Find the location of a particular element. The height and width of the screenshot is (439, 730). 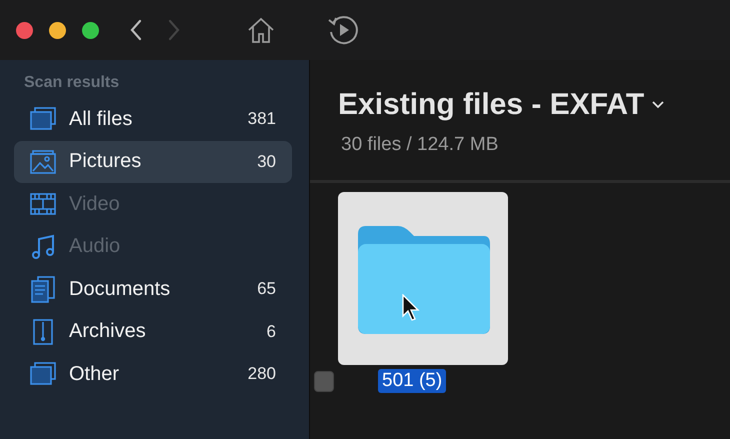

file-summary: 30 files / 124.7 MB is located at coordinates (420, 145).